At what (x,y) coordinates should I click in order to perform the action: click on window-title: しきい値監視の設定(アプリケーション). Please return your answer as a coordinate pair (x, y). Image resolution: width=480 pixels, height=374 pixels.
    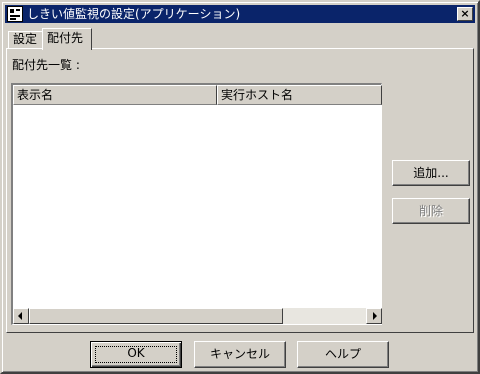
    Looking at the image, I should click on (134, 14).